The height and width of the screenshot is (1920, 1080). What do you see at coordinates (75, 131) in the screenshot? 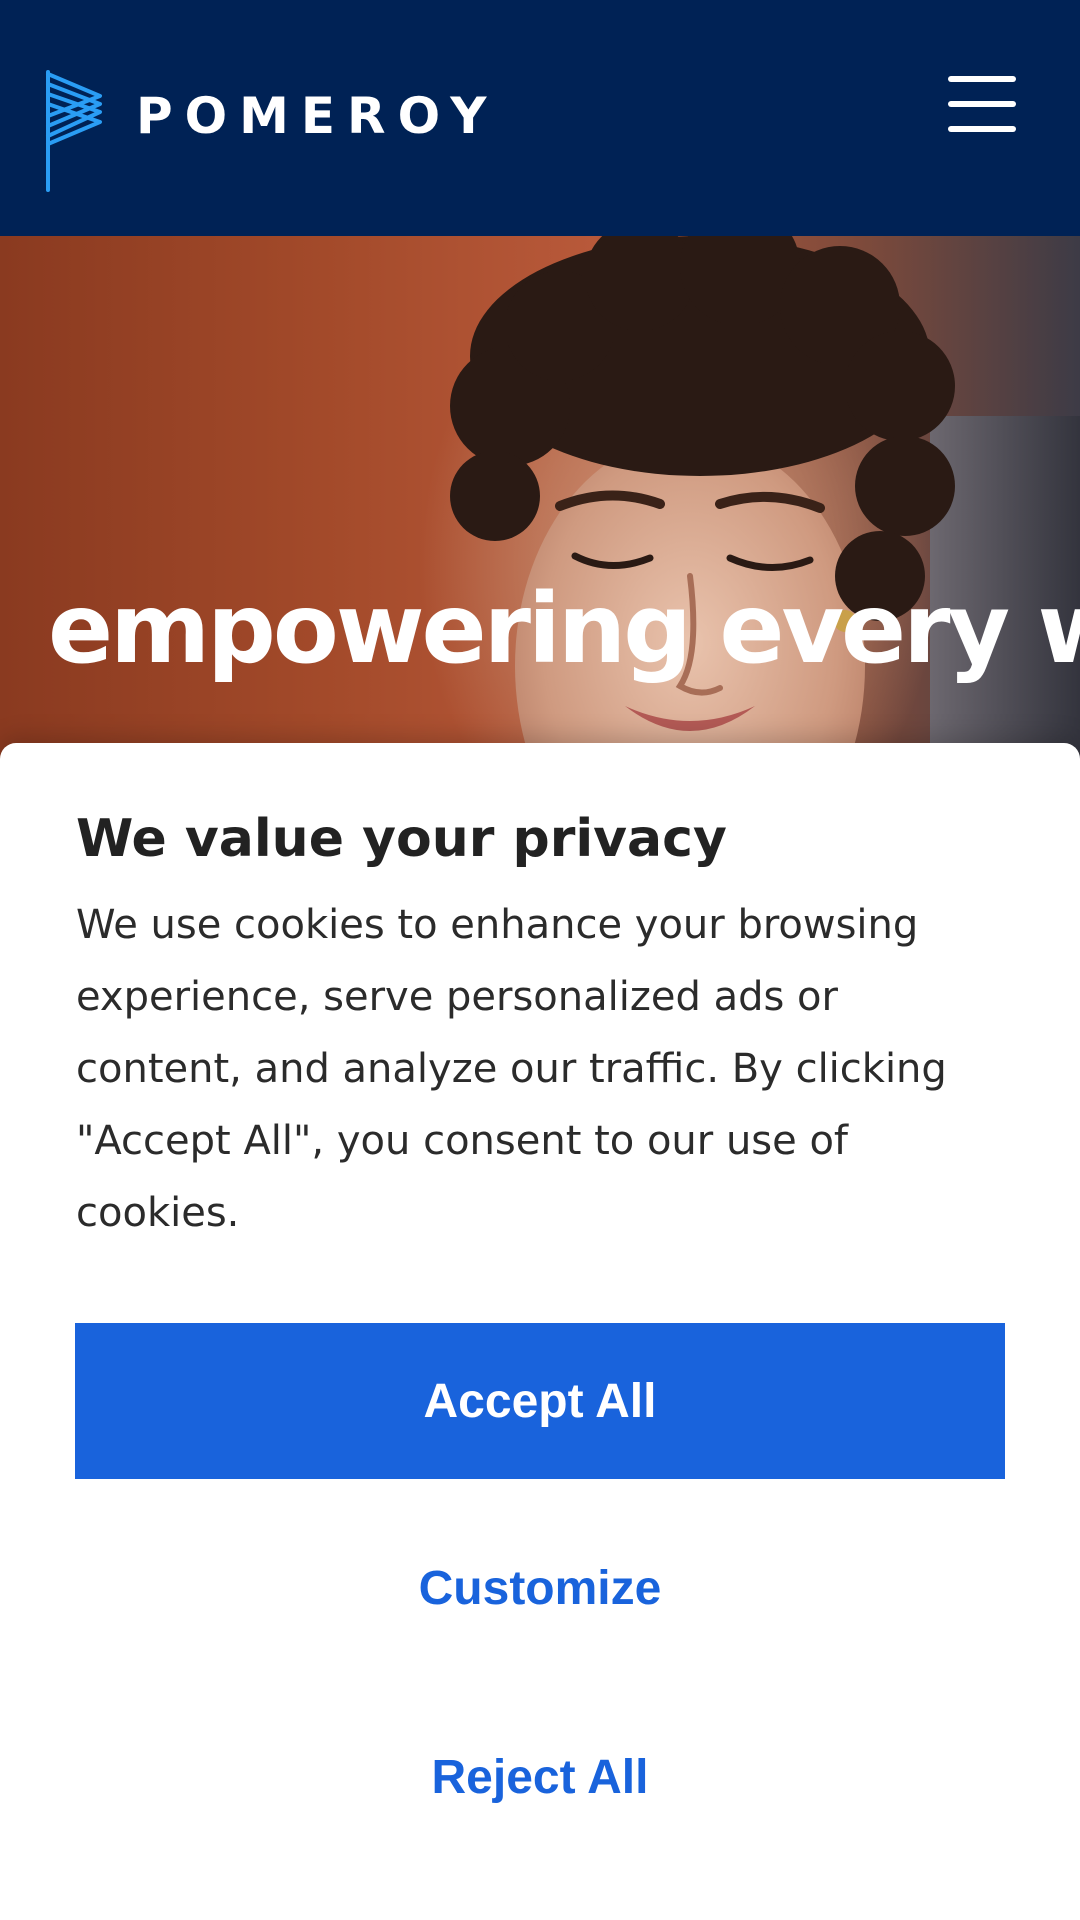
I see `pomeroy-flag-icon` at bounding box center [75, 131].